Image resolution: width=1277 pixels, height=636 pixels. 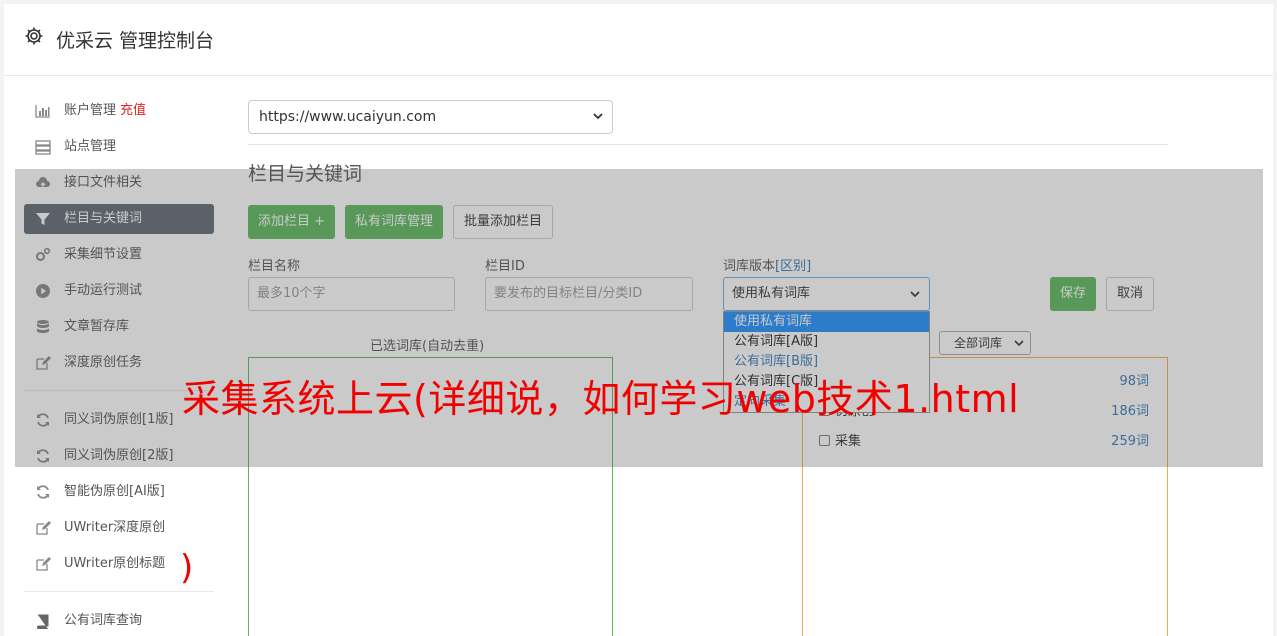 I want to click on recharge-link: 充值, so click(x=133, y=110).